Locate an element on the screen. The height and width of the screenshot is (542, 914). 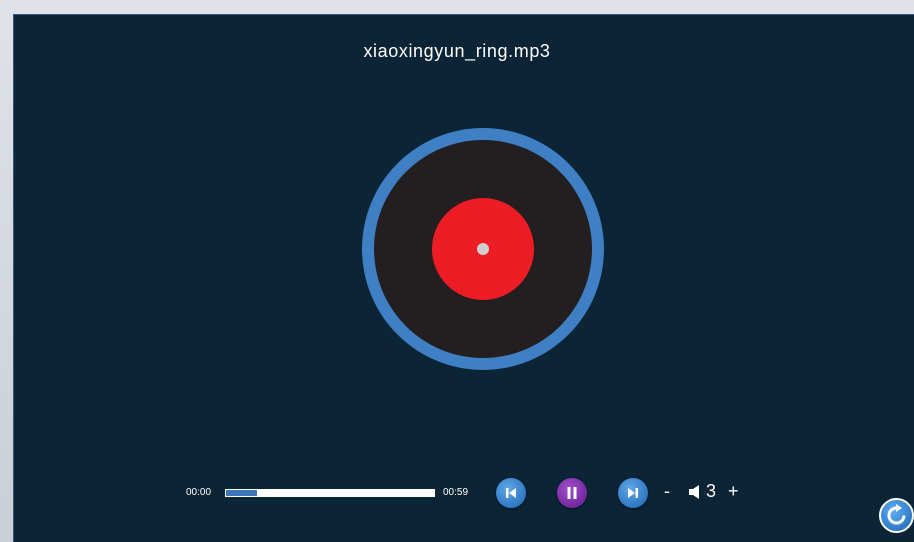
progress-fill is located at coordinates (241, 493).